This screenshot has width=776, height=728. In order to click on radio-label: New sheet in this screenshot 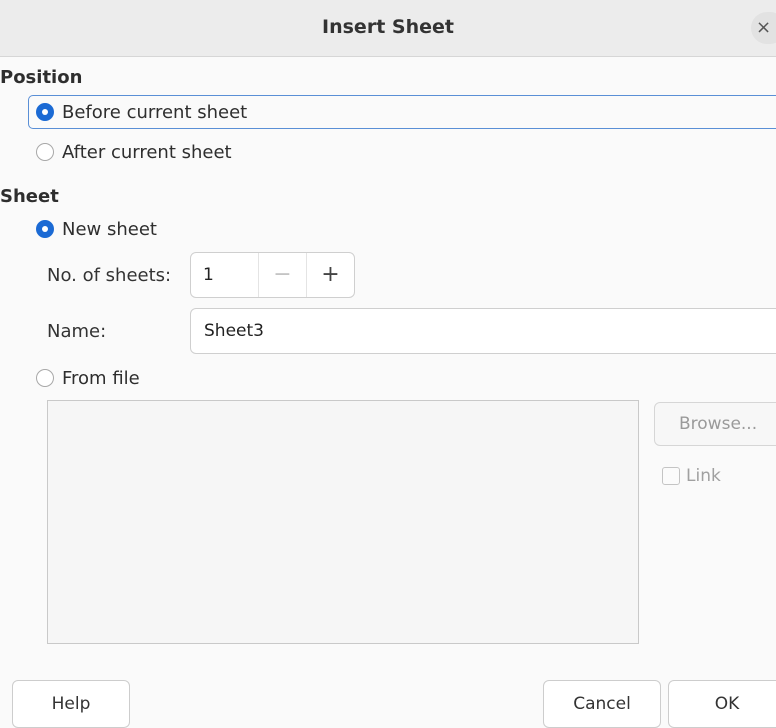, I will do `click(109, 229)`.